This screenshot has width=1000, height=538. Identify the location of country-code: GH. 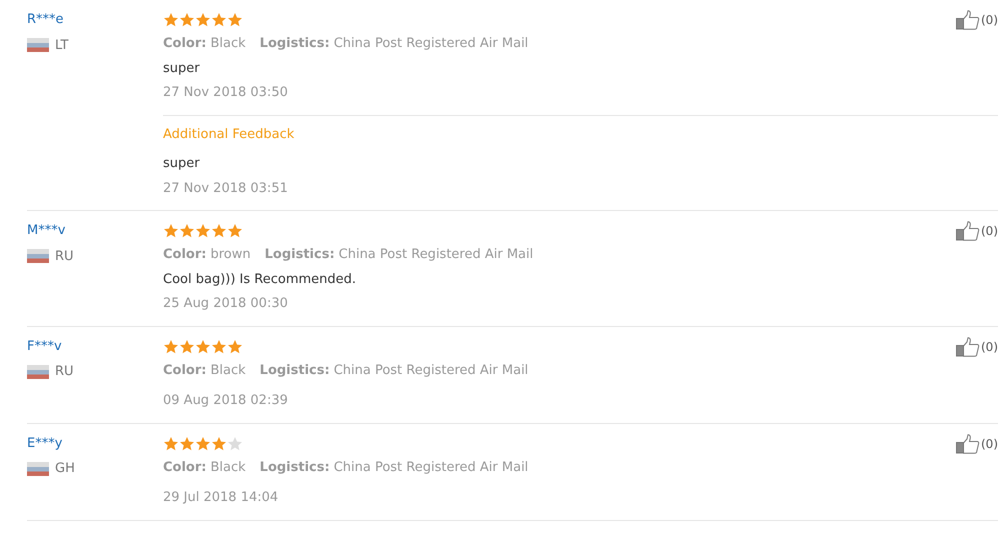
(65, 468).